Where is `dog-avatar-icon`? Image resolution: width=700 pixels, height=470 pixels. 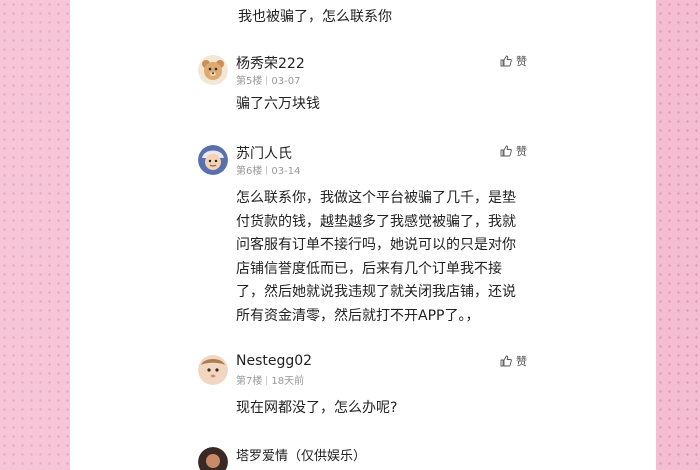
dog-avatar-icon is located at coordinates (213, 70).